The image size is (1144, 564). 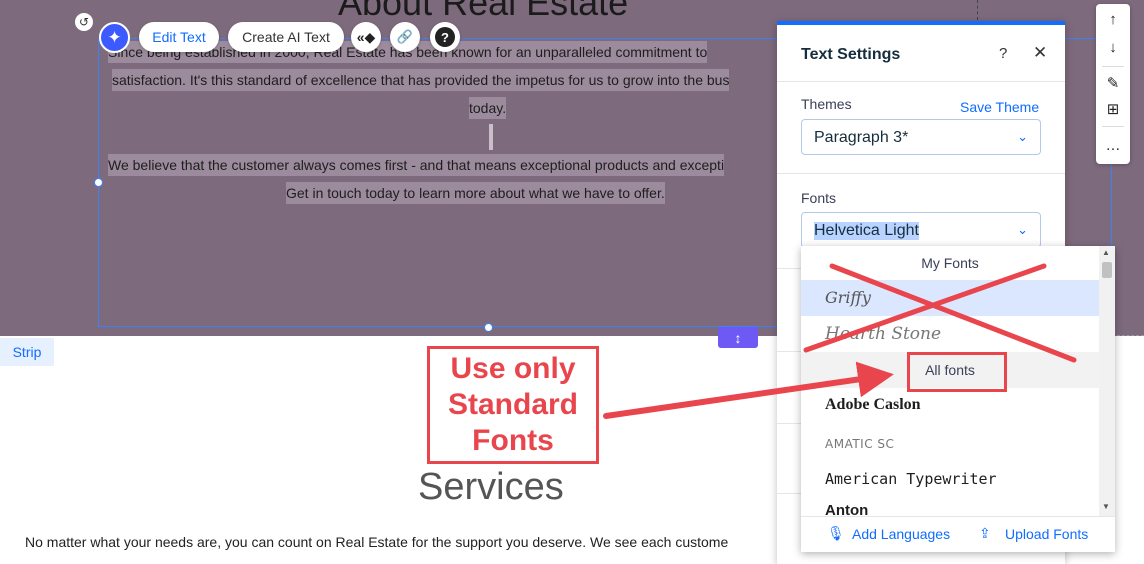 What do you see at coordinates (950, 507) in the screenshot?
I see `font-option: Anton` at bounding box center [950, 507].